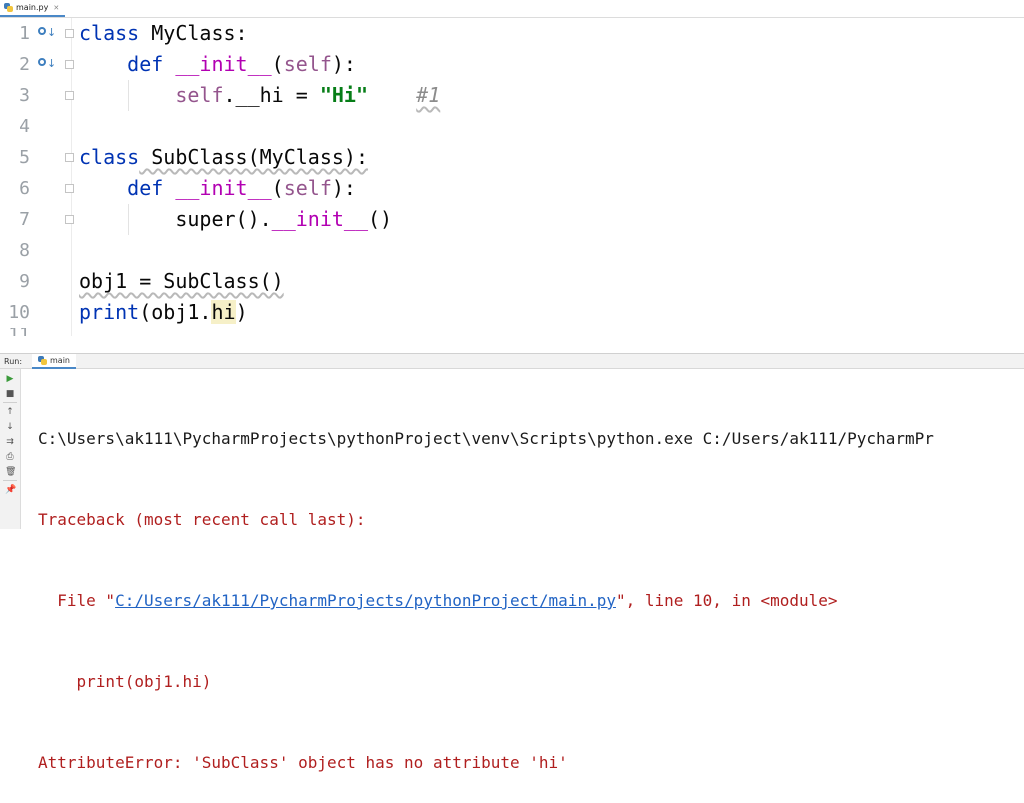 The image size is (1024, 803). What do you see at coordinates (10, 457) in the screenshot?
I see `print-icon: ⎙` at bounding box center [10, 457].